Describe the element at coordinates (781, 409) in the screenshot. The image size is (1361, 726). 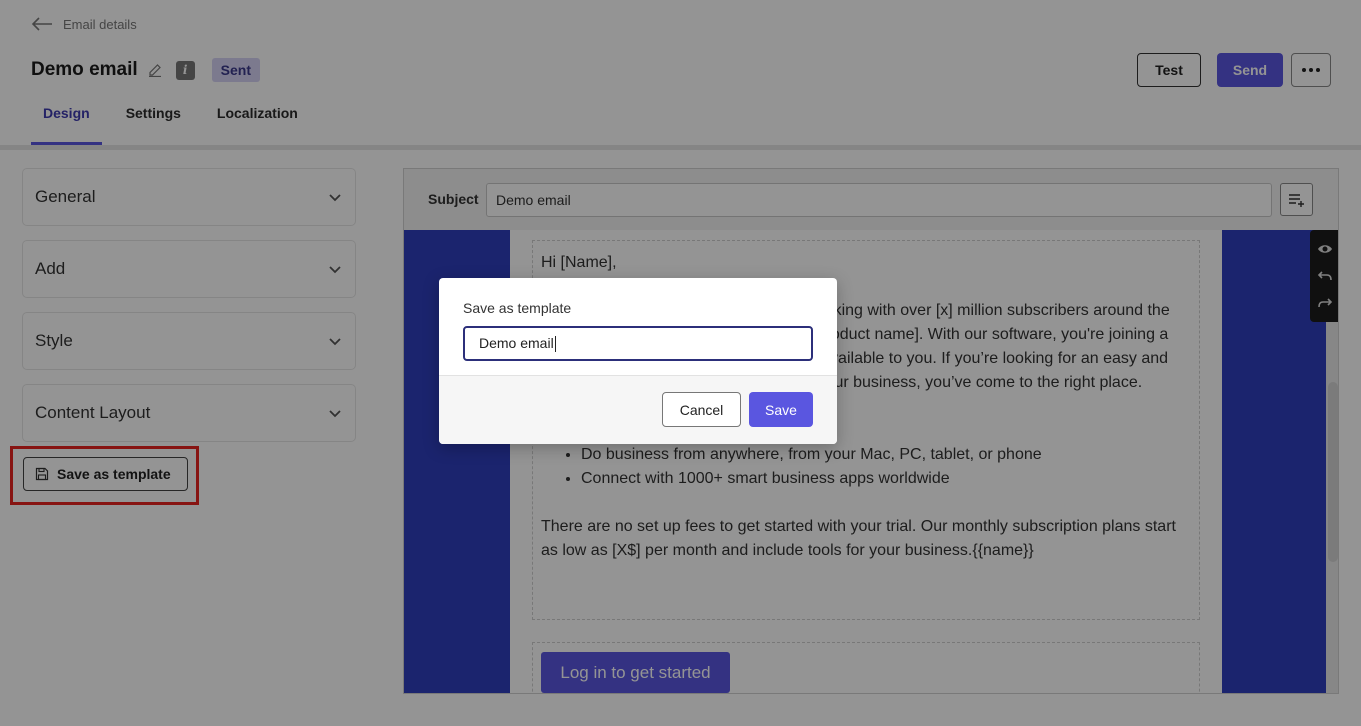
I see `save-button: Save` at that location.